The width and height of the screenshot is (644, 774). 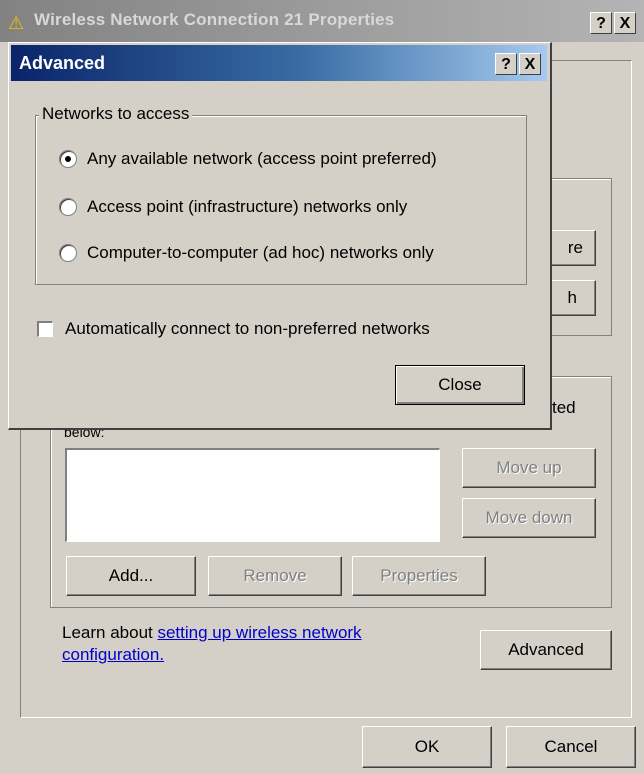 What do you see at coordinates (45, 329) in the screenshot?
I see `auto-connect-check-box` at bounding box center [45, 329].